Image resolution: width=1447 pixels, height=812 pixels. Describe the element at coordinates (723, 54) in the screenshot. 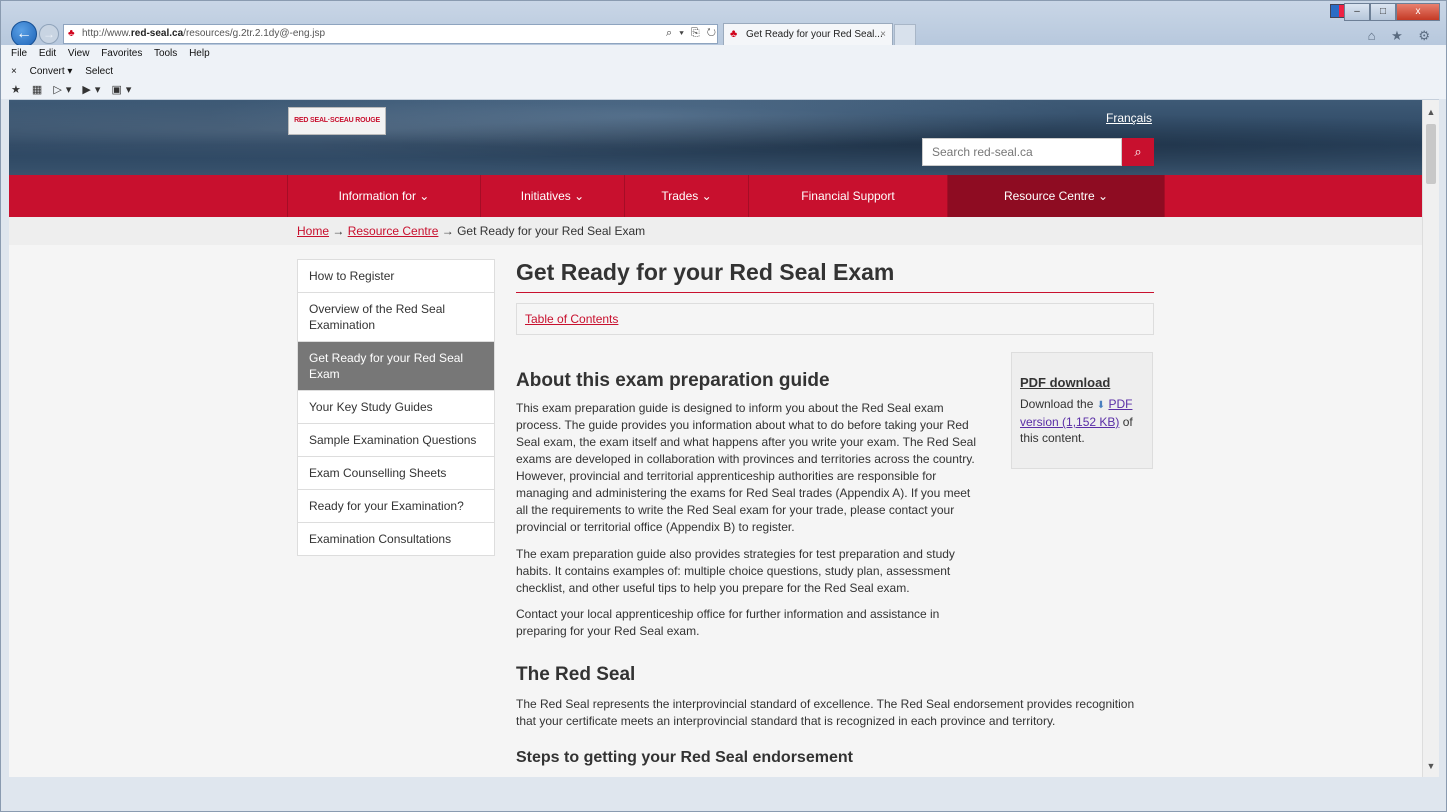

I see `menu-bar: File Edit View Favorites Tools Help` at that location.